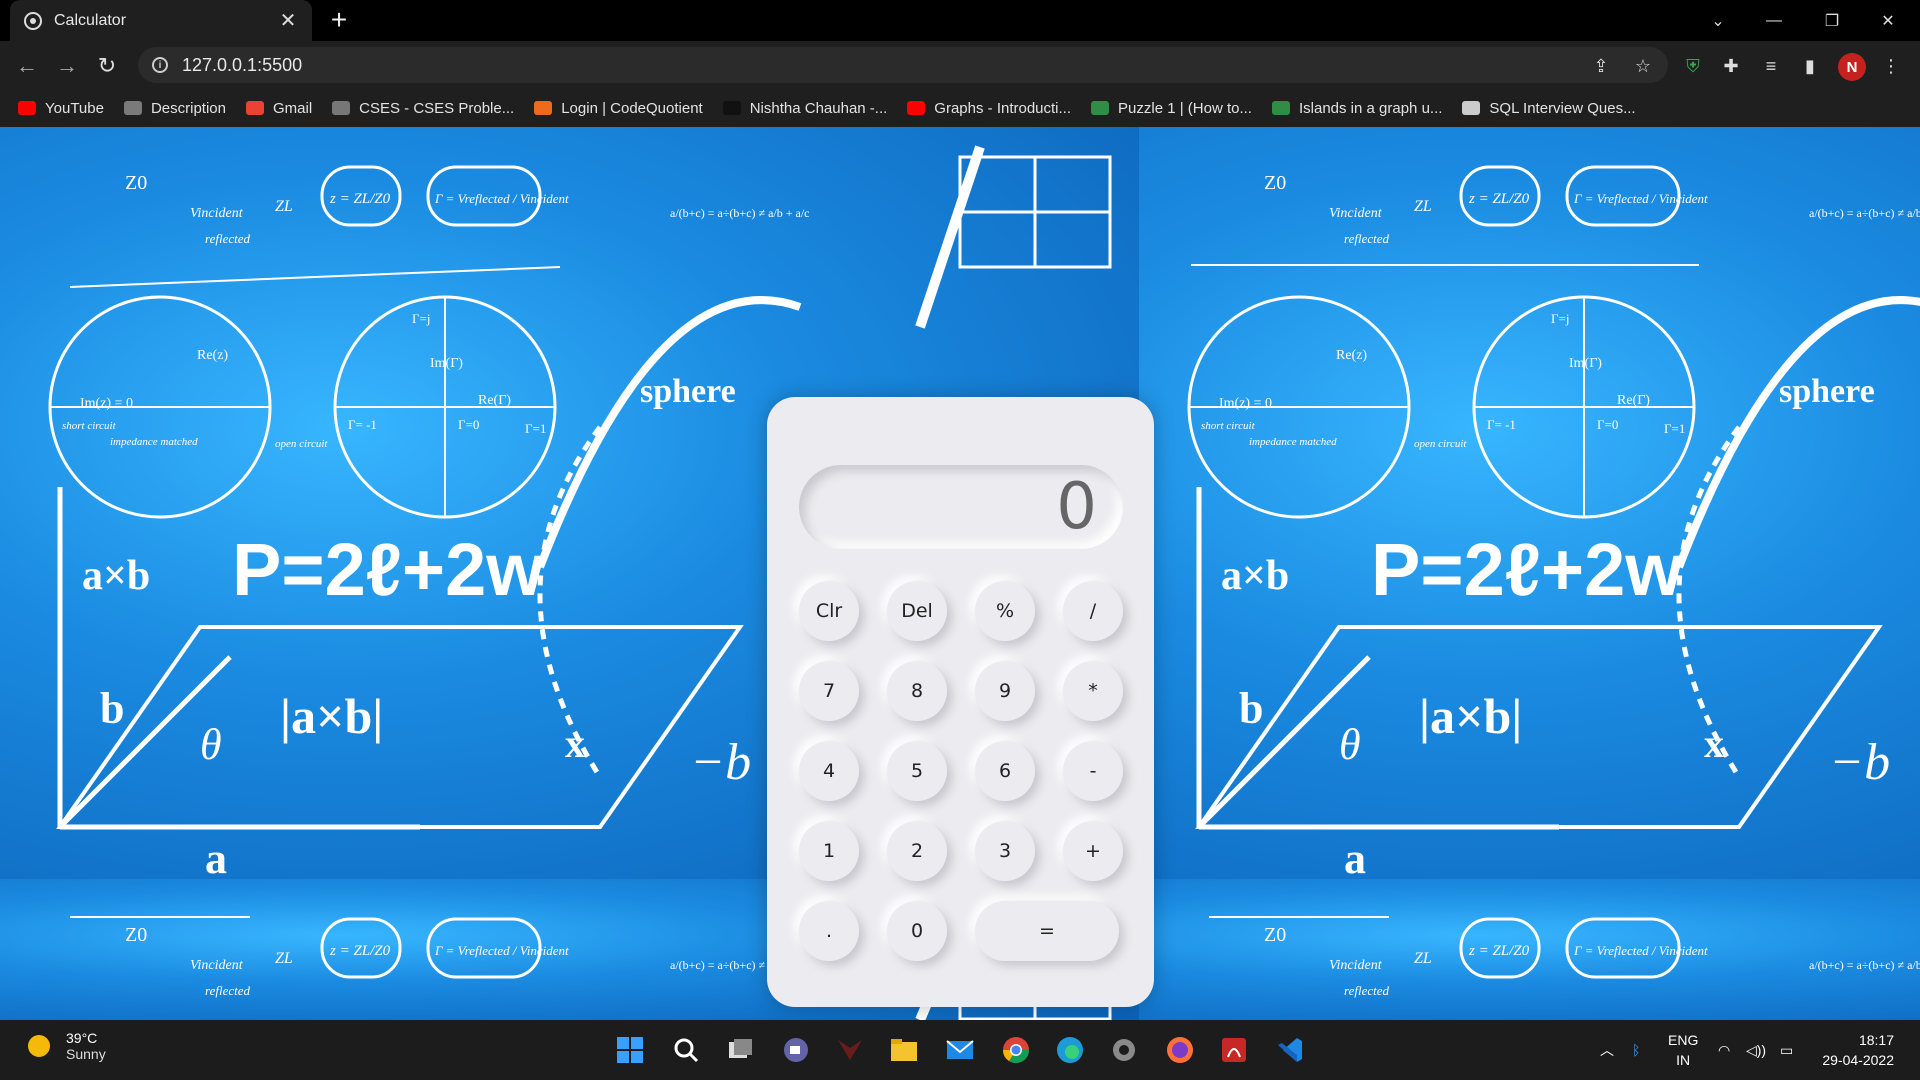  Describe the element at coordinates (903, 65) in the screenshot. I see `address-bar: i 127.0.0.1:5500` at that location.